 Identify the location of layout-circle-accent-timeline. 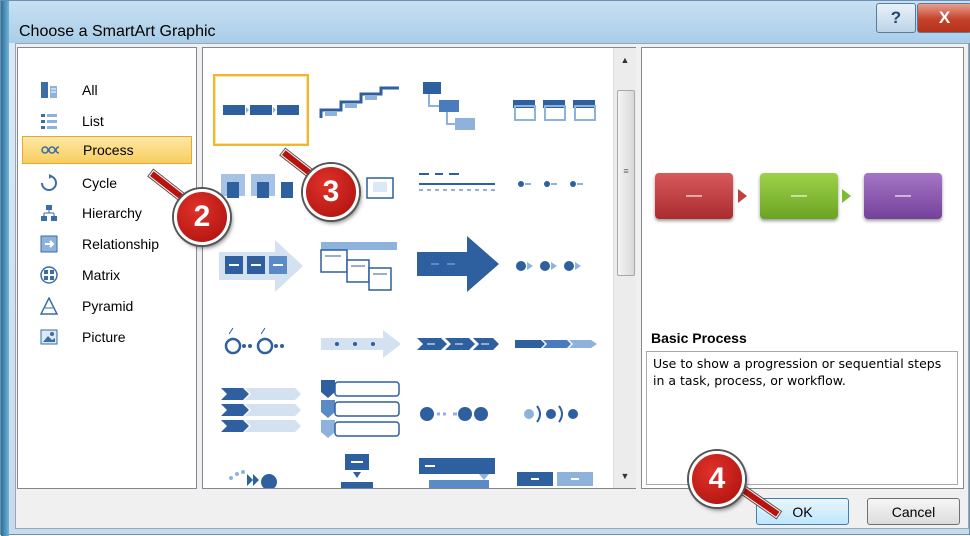
(555, 266).